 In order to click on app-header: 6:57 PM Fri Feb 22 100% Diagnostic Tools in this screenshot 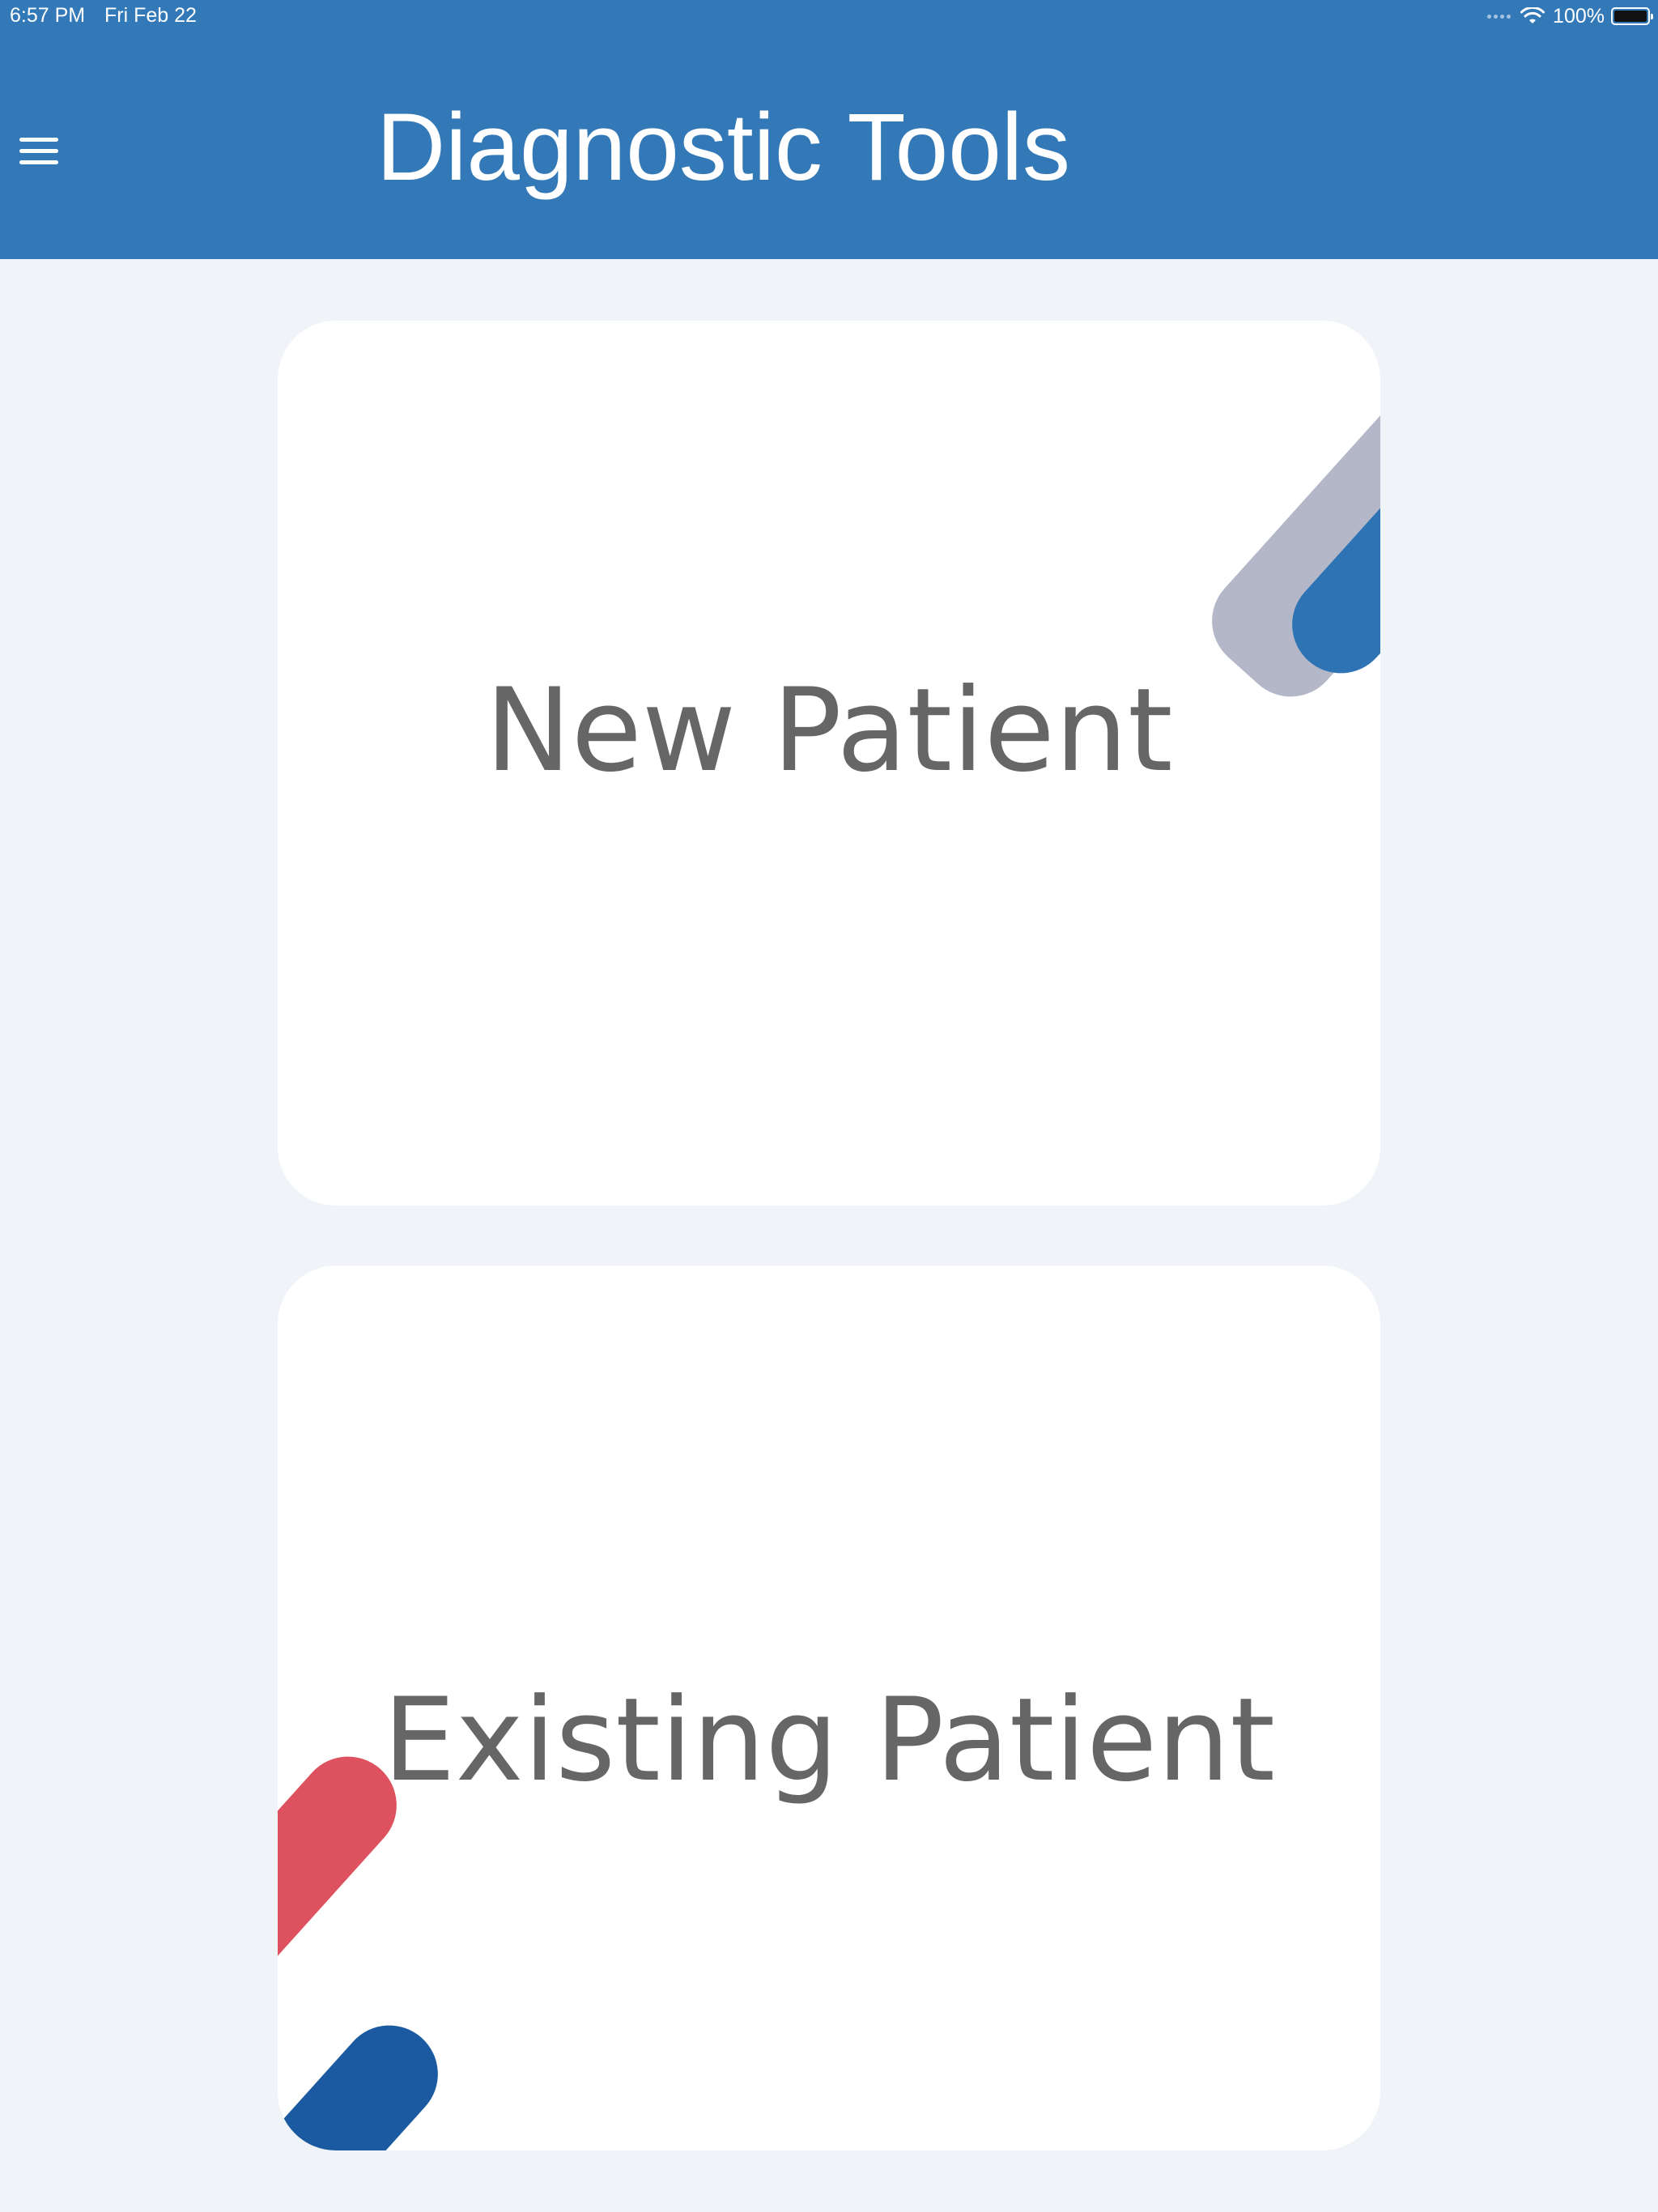, I will do `click(829, 130)`.